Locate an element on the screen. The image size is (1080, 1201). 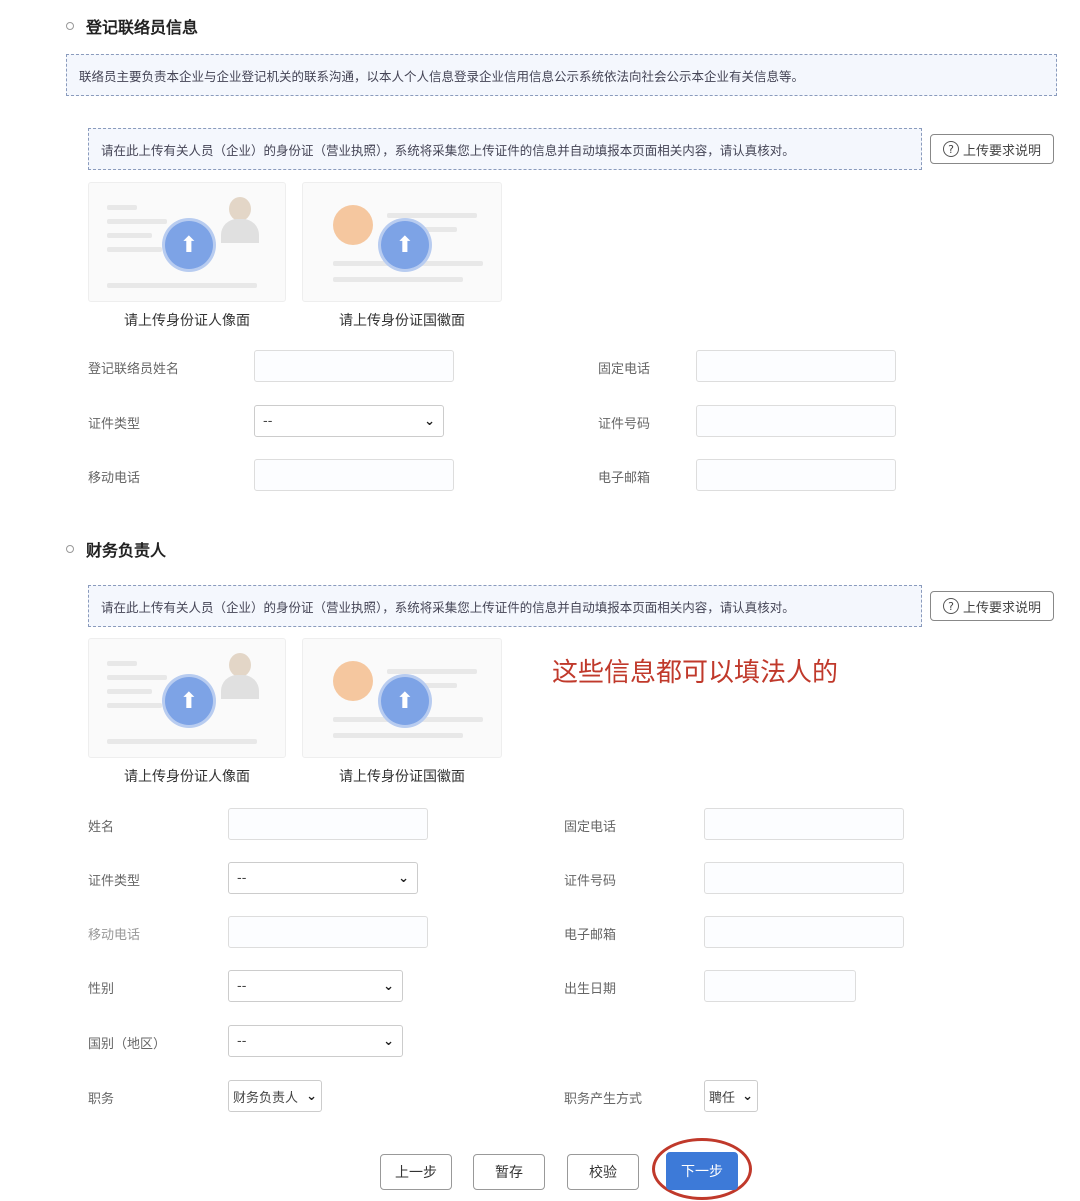
liaison-email-input is located at coordinates (796, 475).